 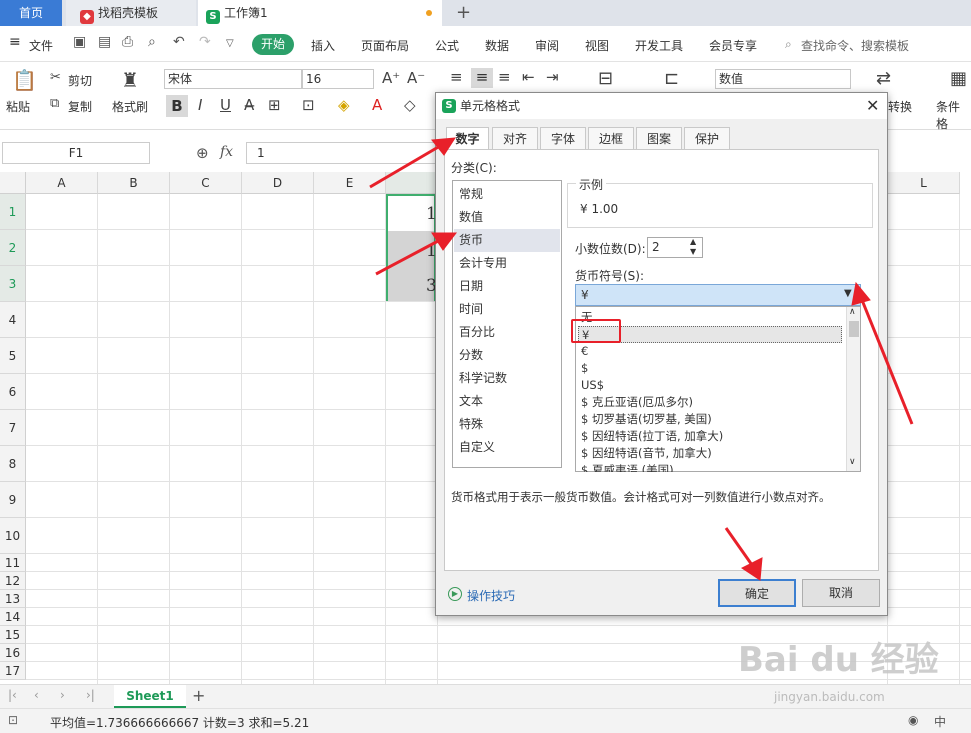 What do you see at coordinates (913, 720) in the screenshot?
I see `eye-protection-icon: ◉` at bounding box center [913, 720].